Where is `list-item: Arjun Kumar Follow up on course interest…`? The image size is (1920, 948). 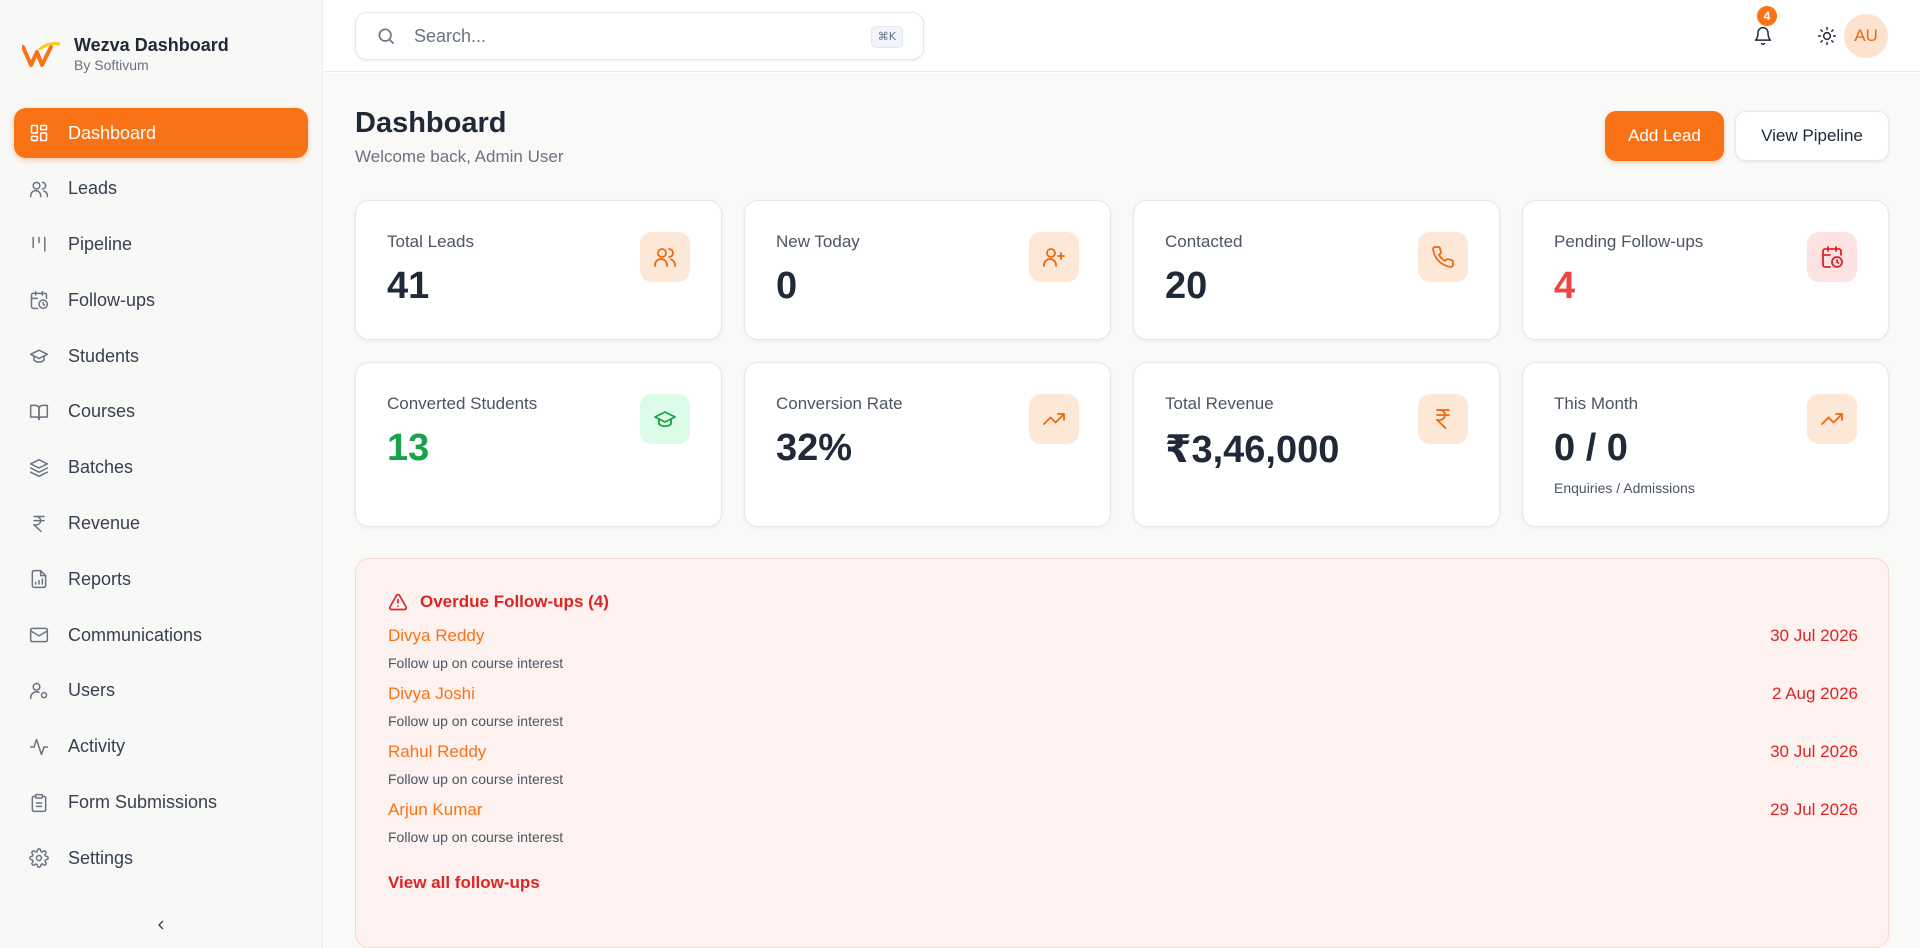 list-item: Arjun Kumar Follow up on course interest… is located at coordinates (1123, 825).